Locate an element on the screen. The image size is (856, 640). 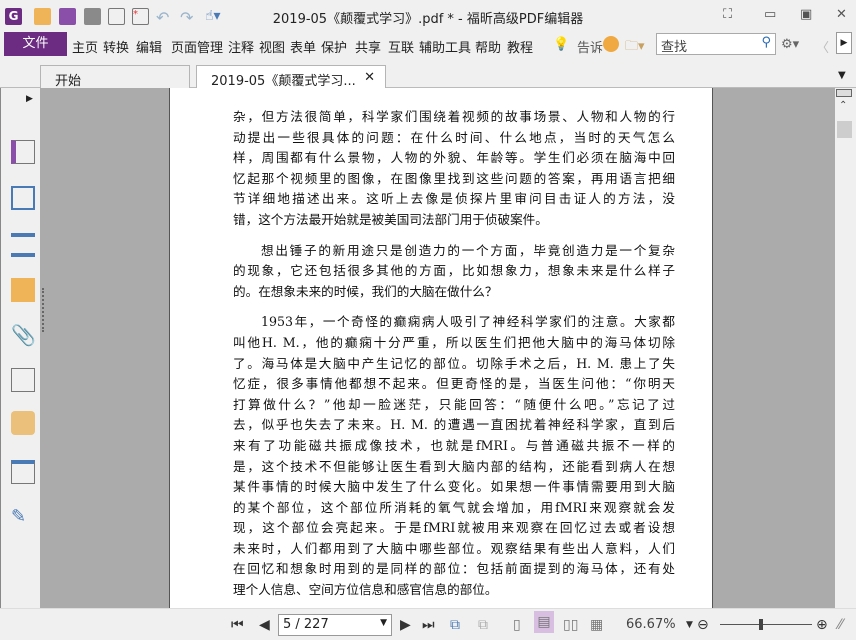
text-line: 忆症，很多事情他都想不起来。但更奇怪的是，当医生问他：“你明天 is located at coordinates (454, 384).